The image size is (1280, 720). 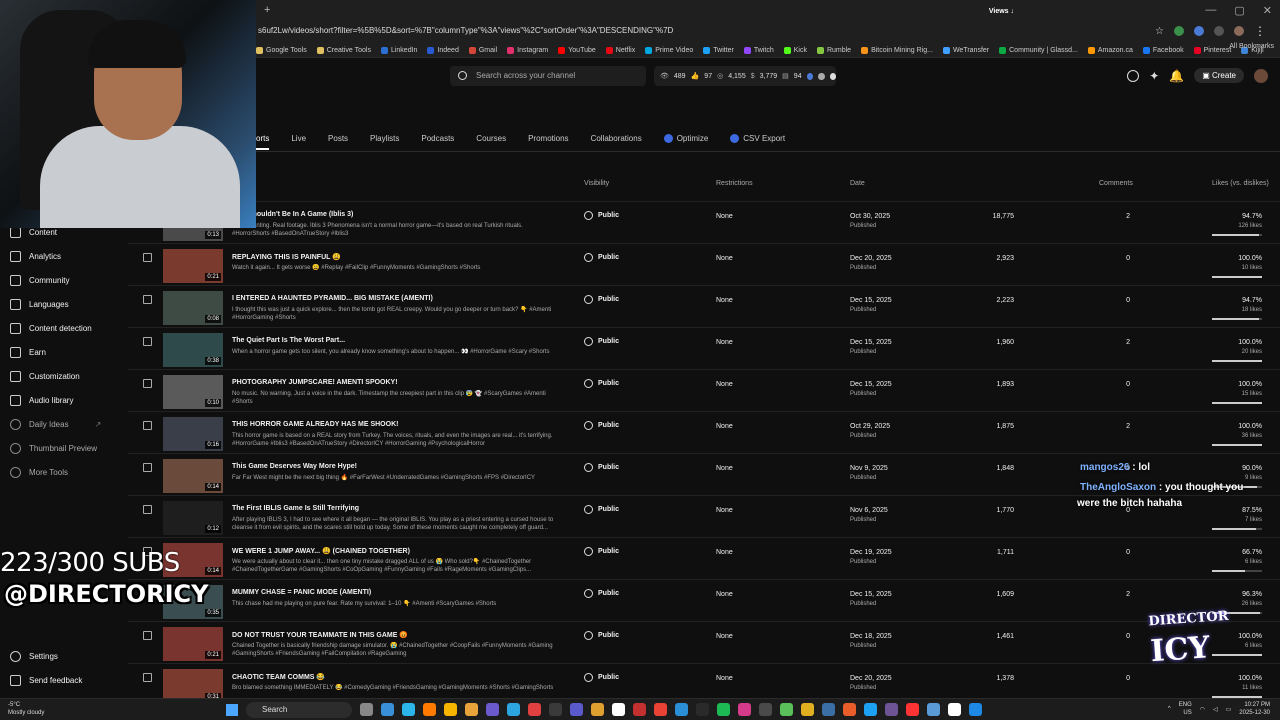 I want to click on video-title: This Game Deserves Way More Hype!, so click(x=294, y=466).